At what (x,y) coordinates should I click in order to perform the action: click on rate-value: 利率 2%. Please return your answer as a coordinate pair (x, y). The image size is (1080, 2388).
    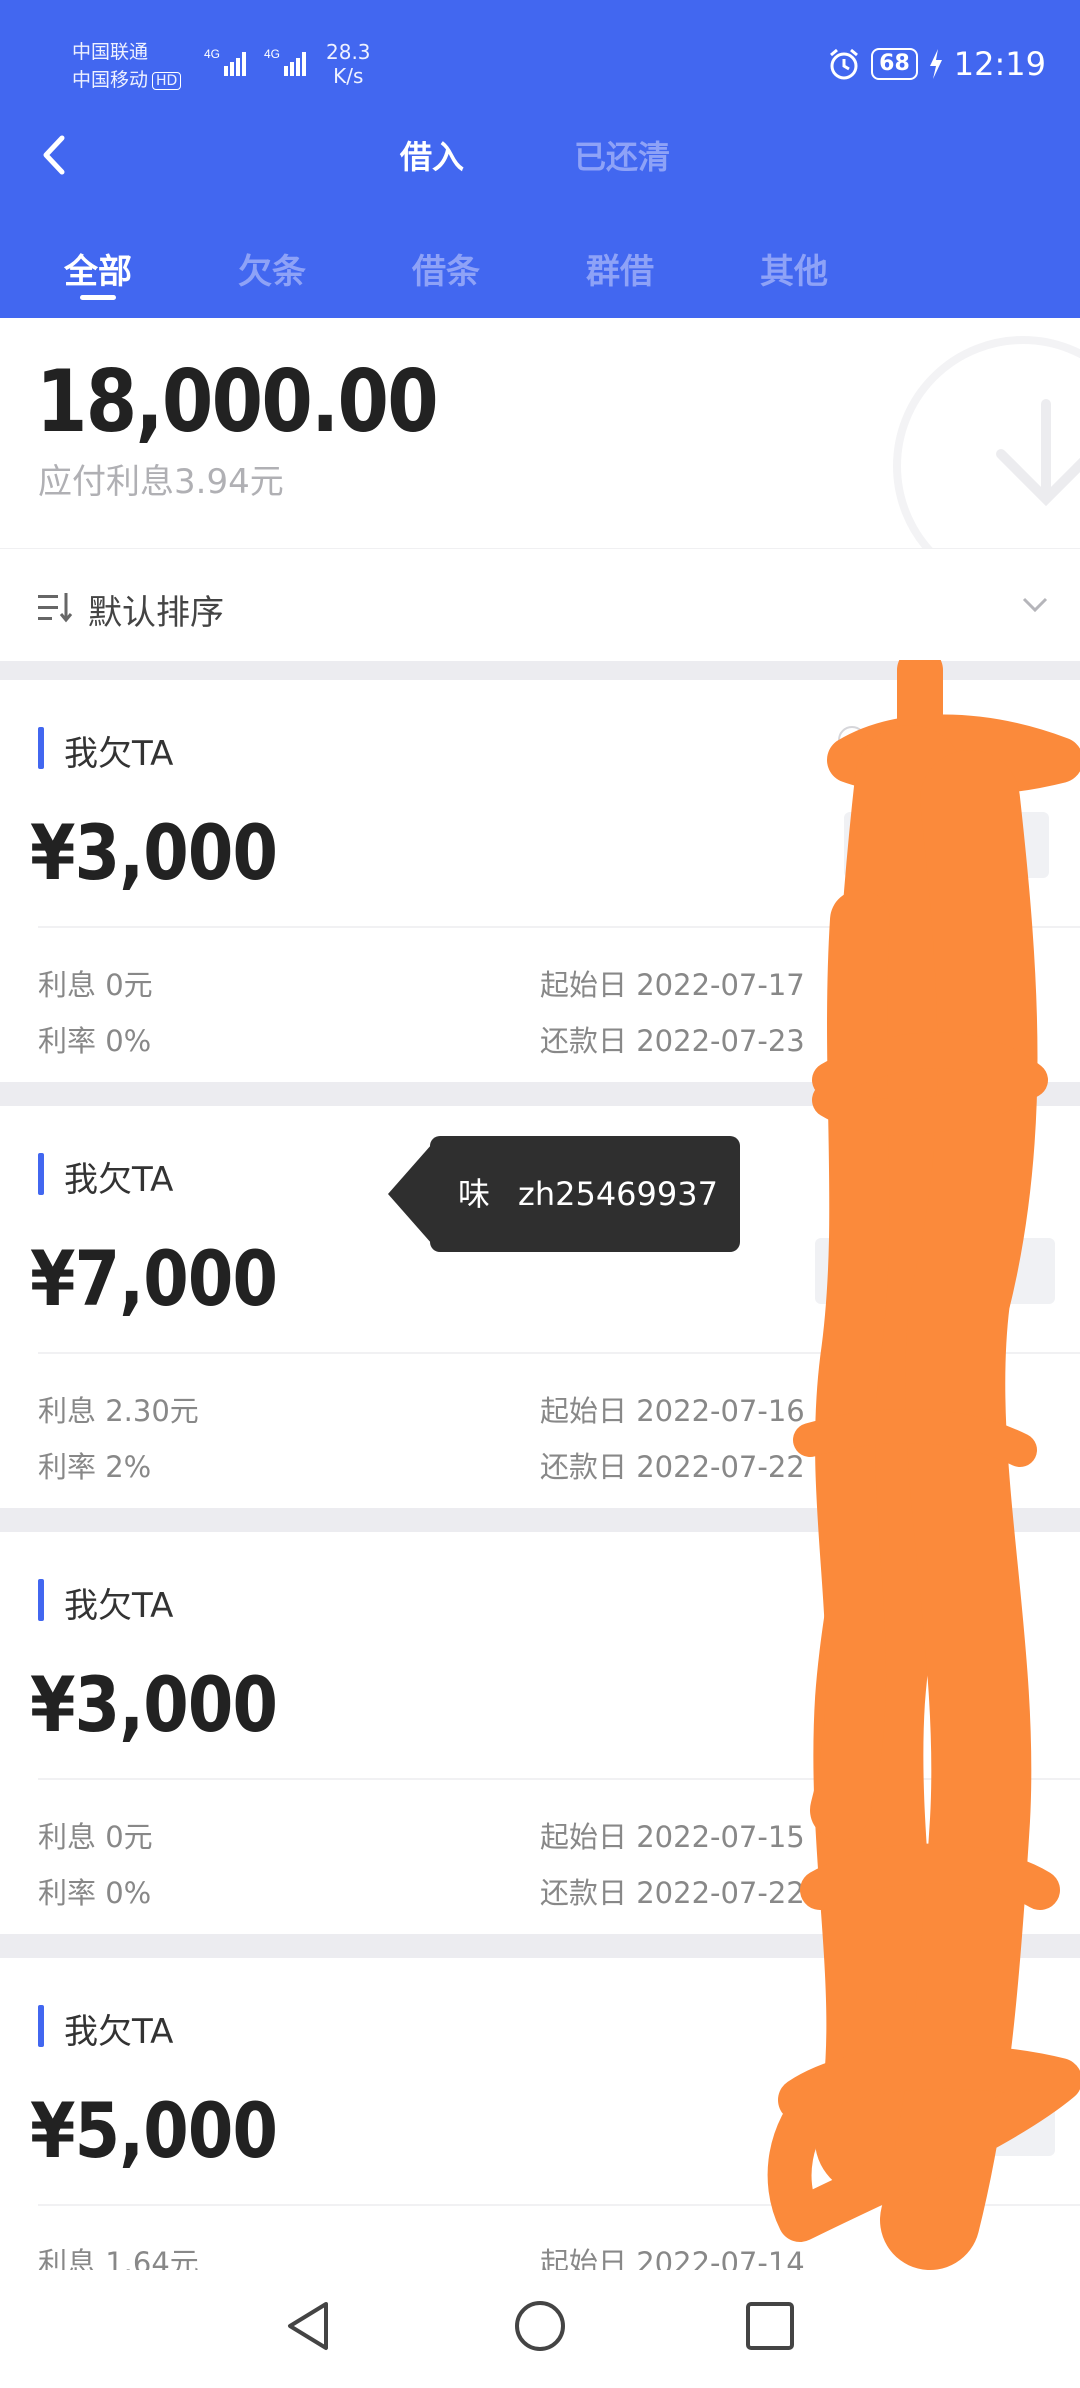
    Looking at the image, I should click on (95, 1467).